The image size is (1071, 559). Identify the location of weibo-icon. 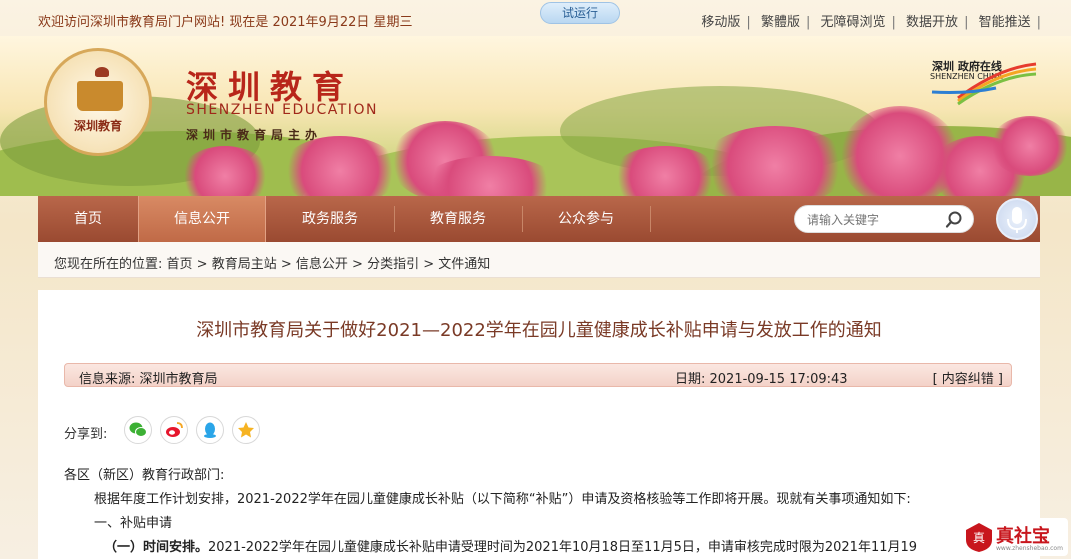
(174, 429).